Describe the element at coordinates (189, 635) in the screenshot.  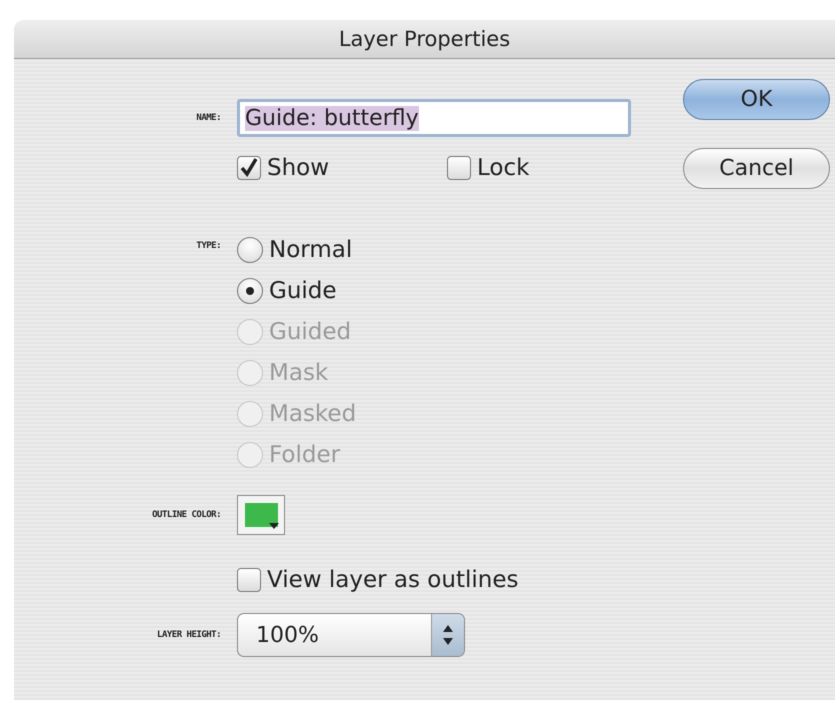
I see `layer-height-label: LAYER HEIGHT:` at that location.